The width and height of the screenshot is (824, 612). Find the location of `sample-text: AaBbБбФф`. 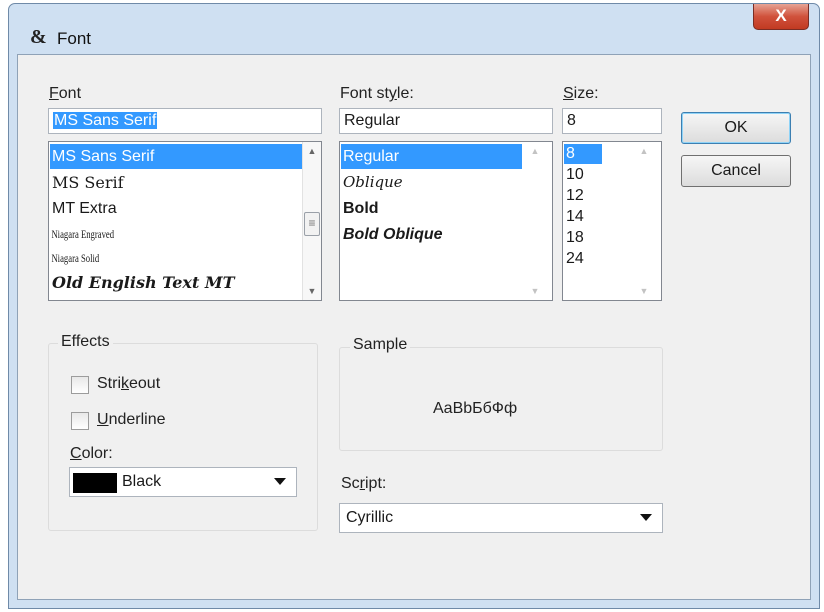

sample-text: AaBbБбФф is located at coordinates (475, 408).